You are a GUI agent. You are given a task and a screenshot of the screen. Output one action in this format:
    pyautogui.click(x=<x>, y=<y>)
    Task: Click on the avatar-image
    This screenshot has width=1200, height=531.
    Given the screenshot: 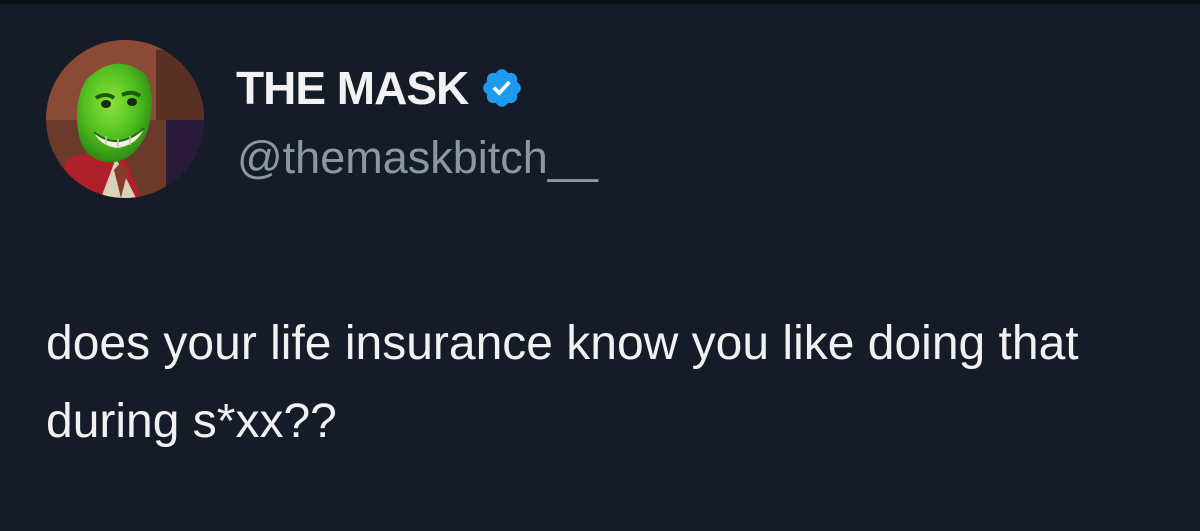 What is the action you would take?
    pyautogui.click(x=125, y=119)
    